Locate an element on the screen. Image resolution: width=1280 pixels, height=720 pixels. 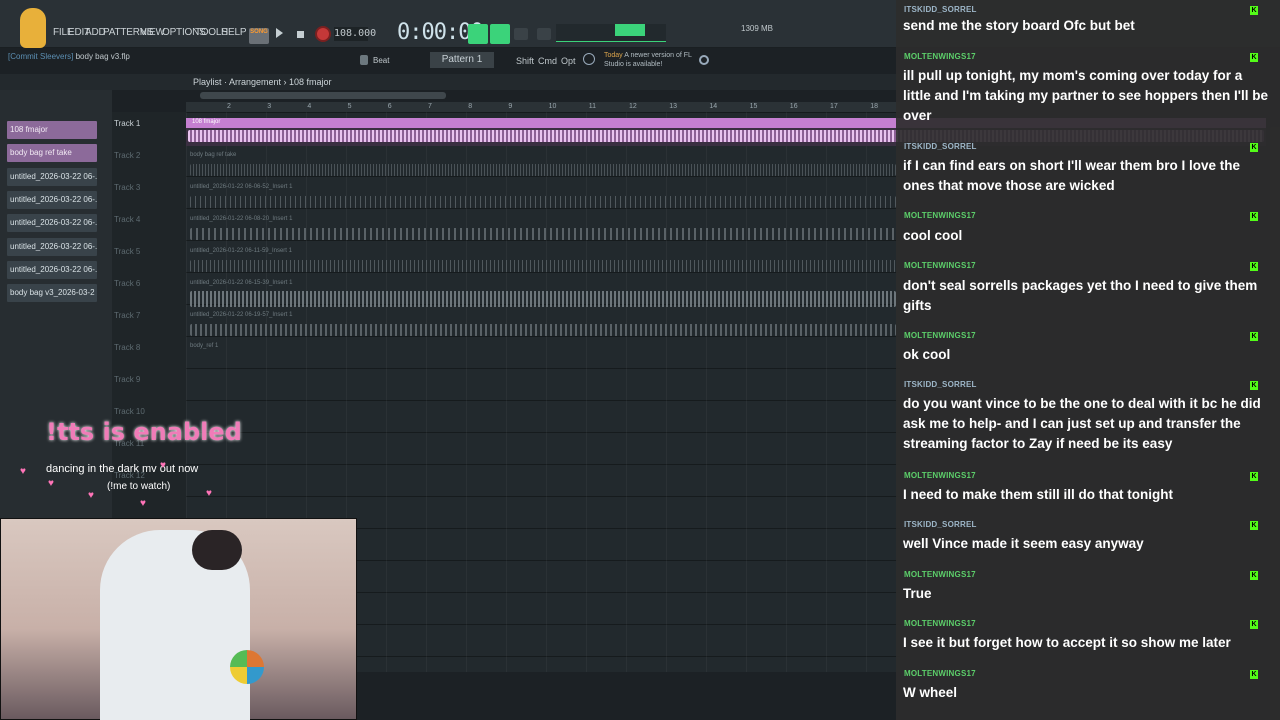
ruler-number: 3 is located at coordinates (269, 106).